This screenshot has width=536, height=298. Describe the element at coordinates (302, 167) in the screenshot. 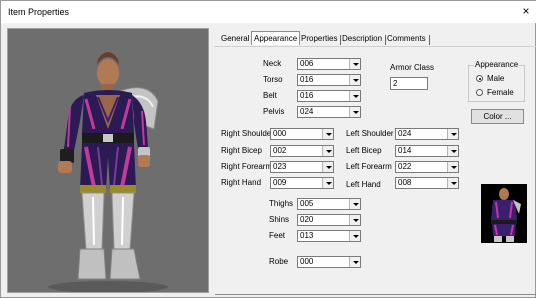

I see `right-forearm-select: 023` at that location.